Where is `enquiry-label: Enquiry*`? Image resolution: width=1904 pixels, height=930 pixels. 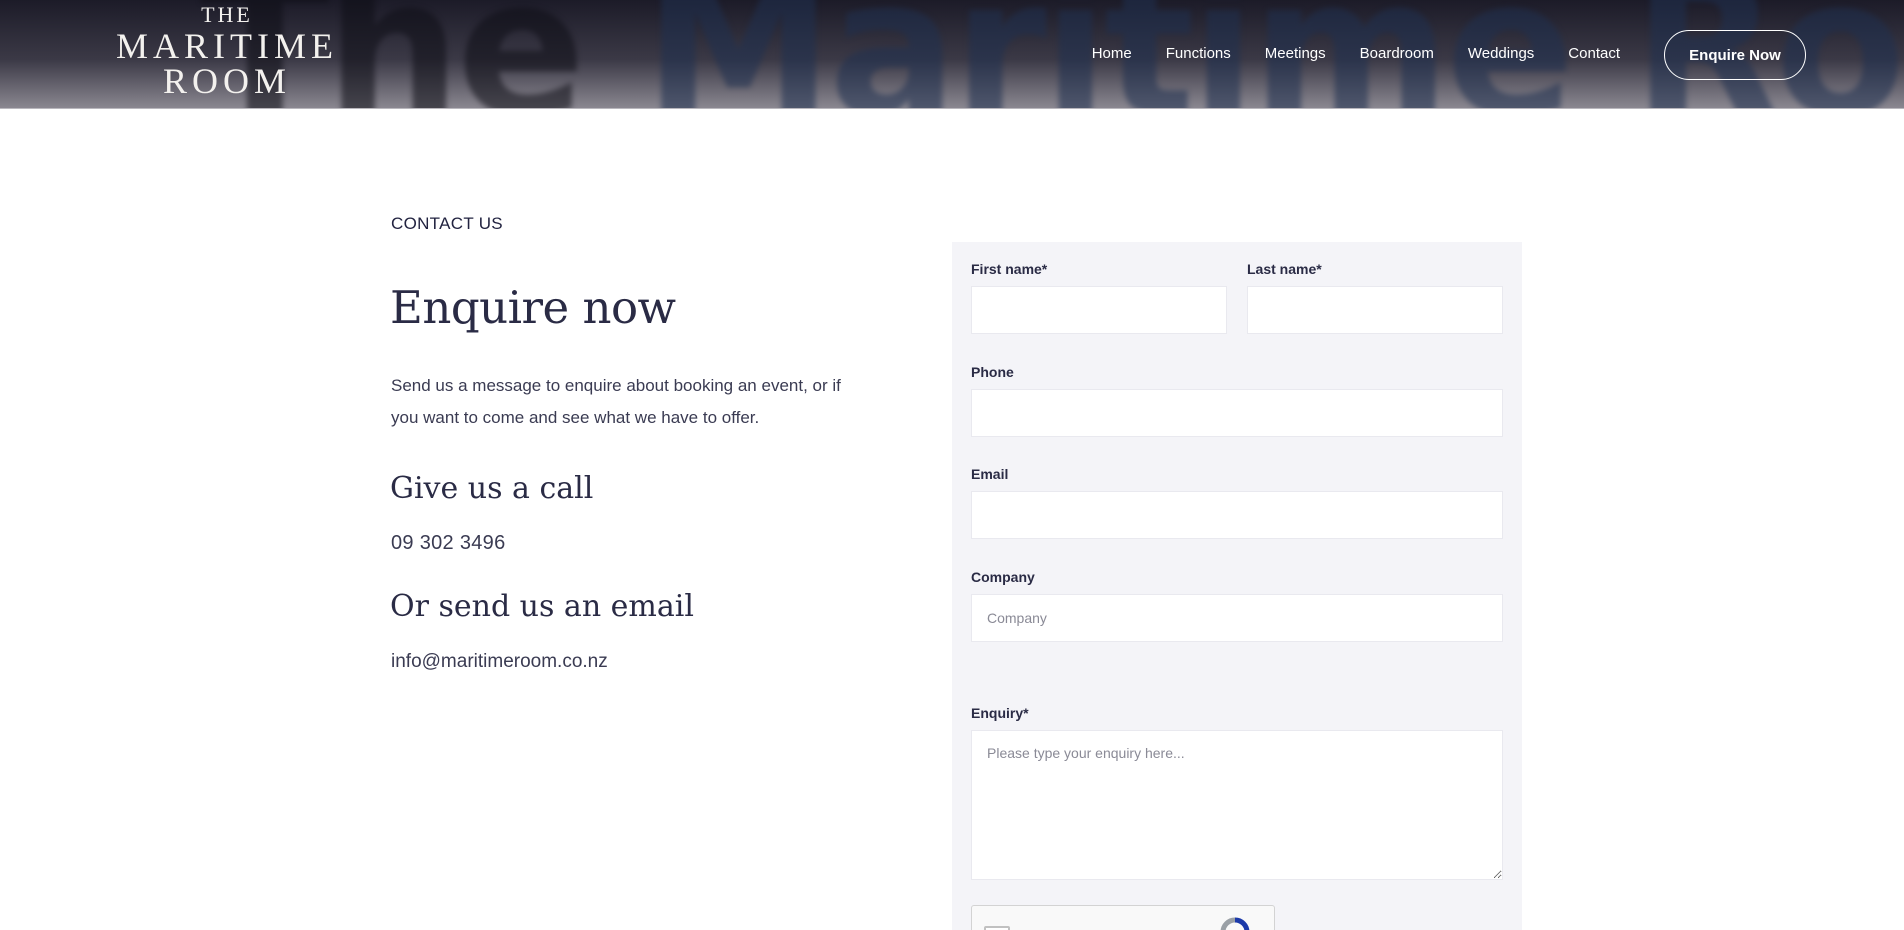
enquiry-label: Enquiry* is located at coordinates (1000, 713).